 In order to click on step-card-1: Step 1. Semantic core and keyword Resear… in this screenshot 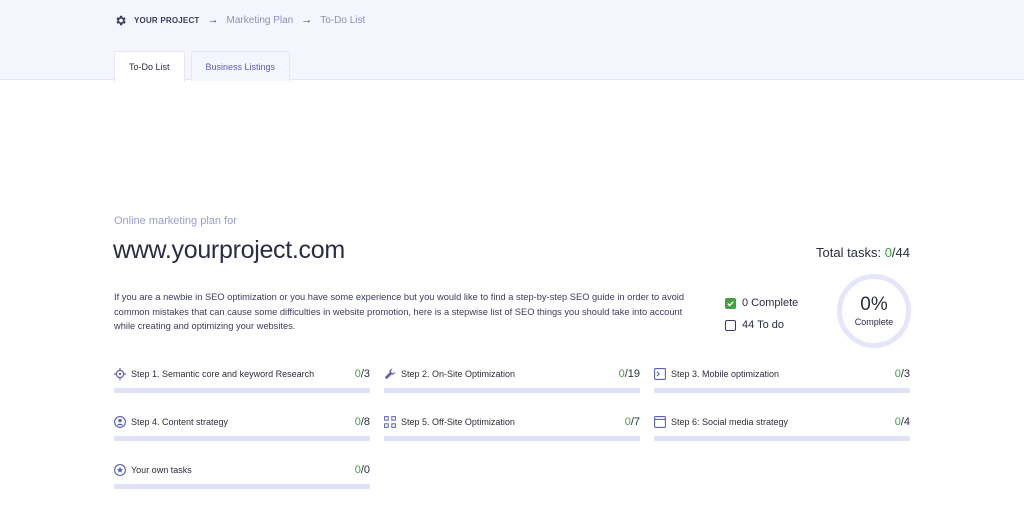, I will do `click(242, 381)`.